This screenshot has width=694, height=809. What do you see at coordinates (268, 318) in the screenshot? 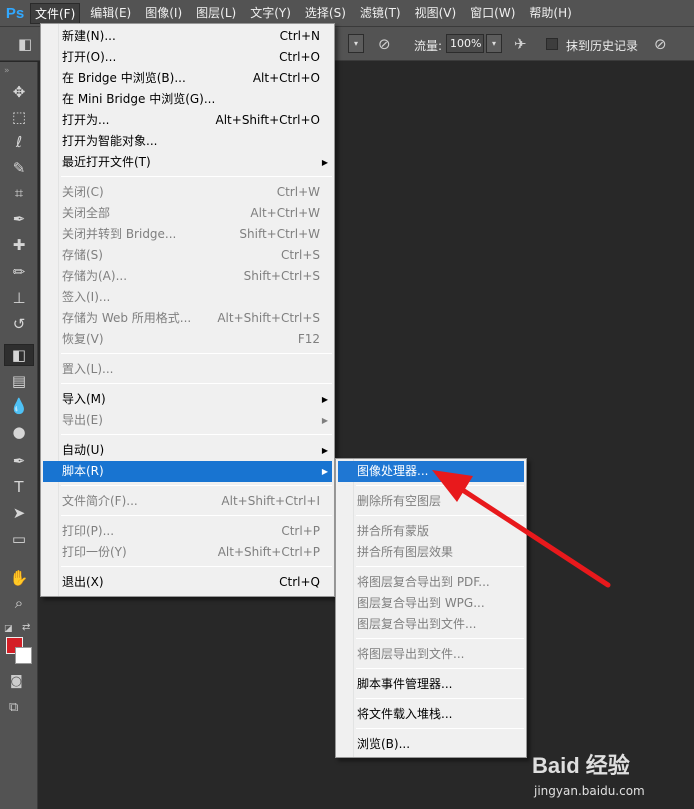
I see `menu-item-shortcut: Alt+Shift+Ctrl+S` at bounding box center [268, 318].